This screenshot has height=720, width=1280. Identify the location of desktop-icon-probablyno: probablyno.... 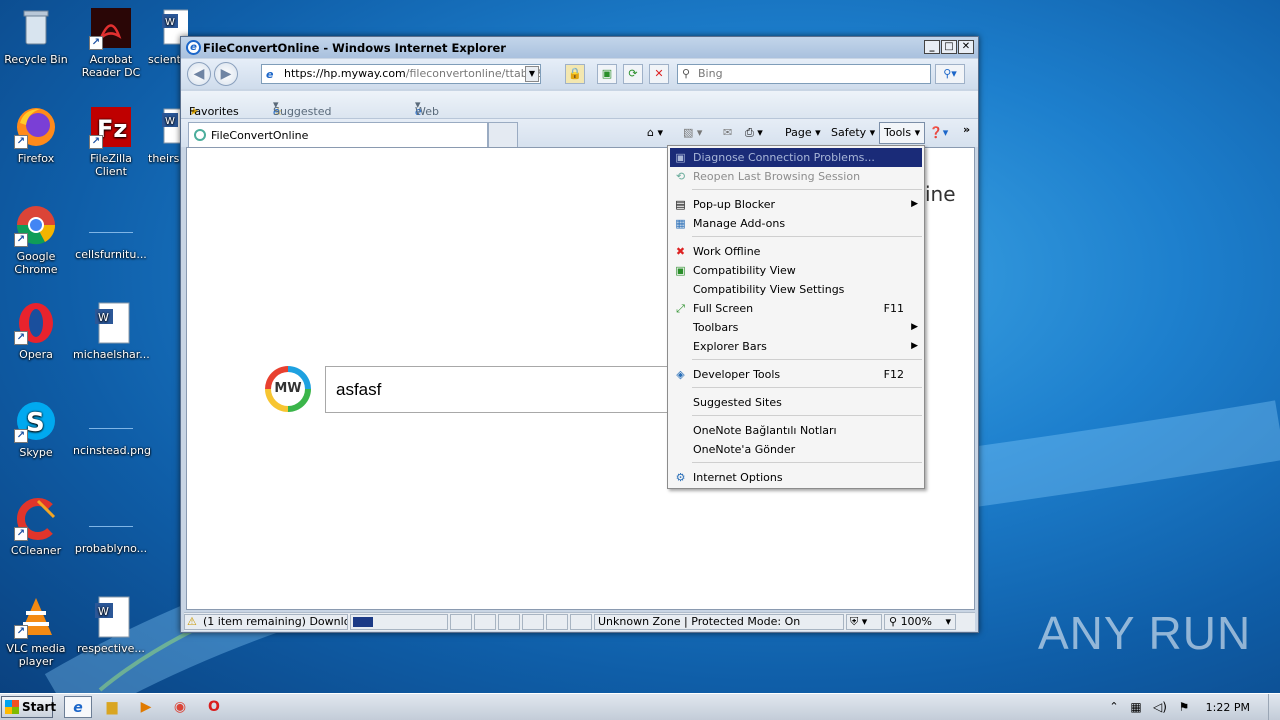
(111, 526).